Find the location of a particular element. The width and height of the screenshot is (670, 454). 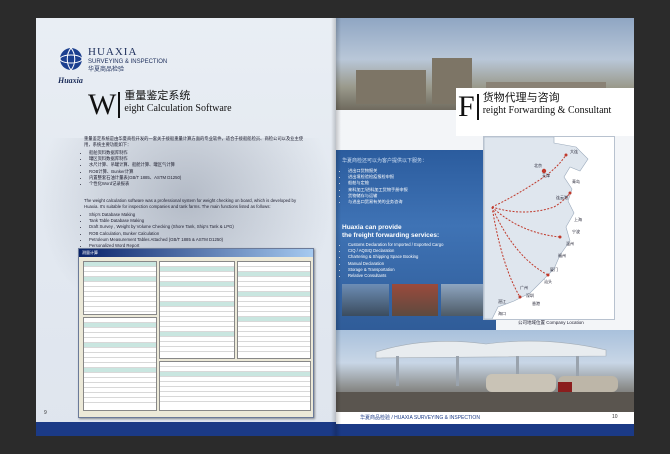

list-item: 个性化Word记录报表 is located at coordinates (197, 184).